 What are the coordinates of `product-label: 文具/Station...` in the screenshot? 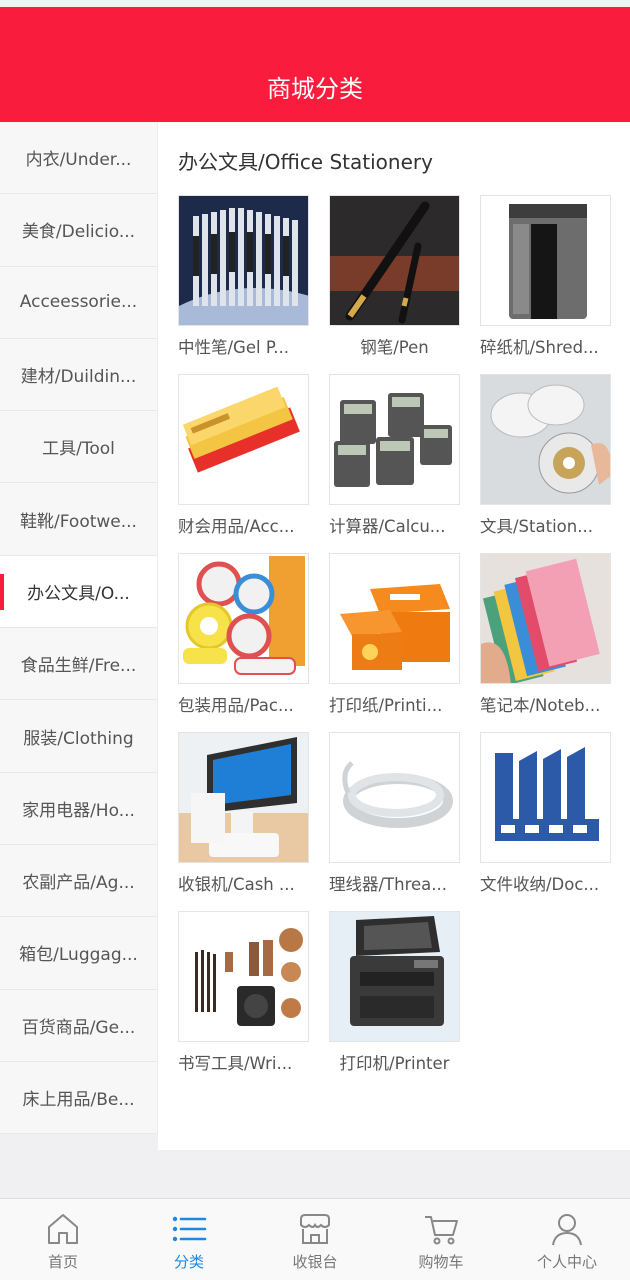 It's located at (536, 526).